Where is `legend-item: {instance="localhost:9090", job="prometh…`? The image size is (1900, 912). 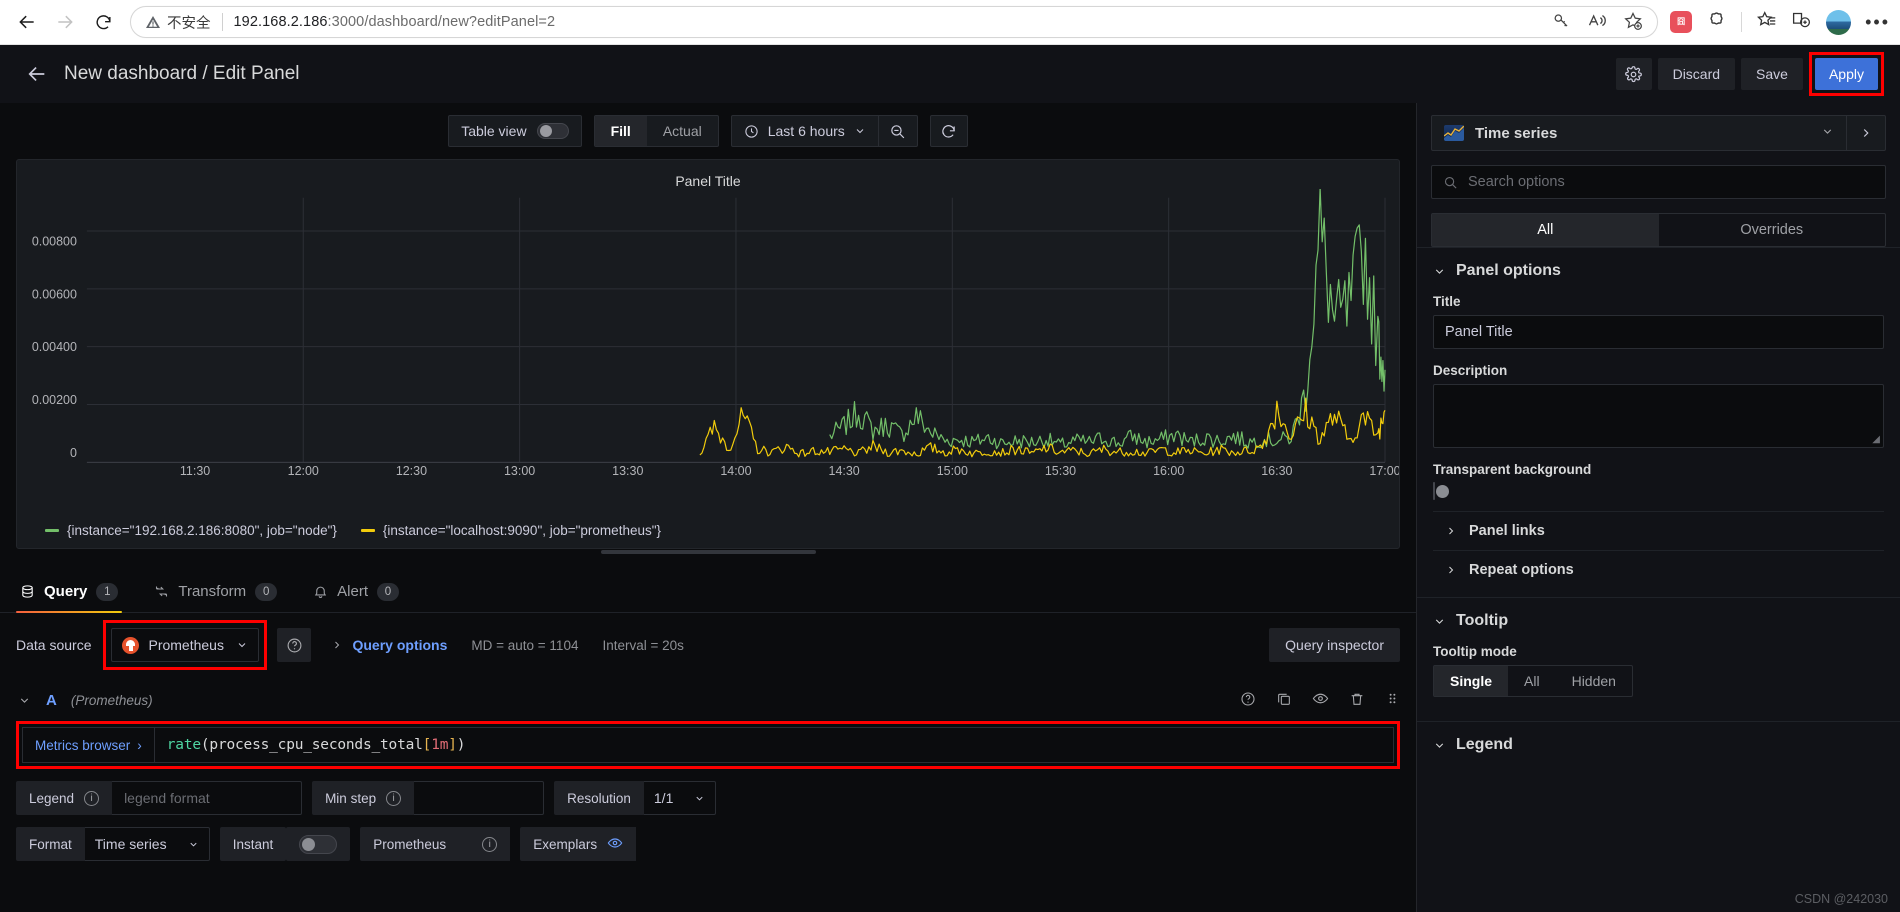 legend-item: {instance="localhost:9090", job="prometh… is located at coordinates (511, 530).